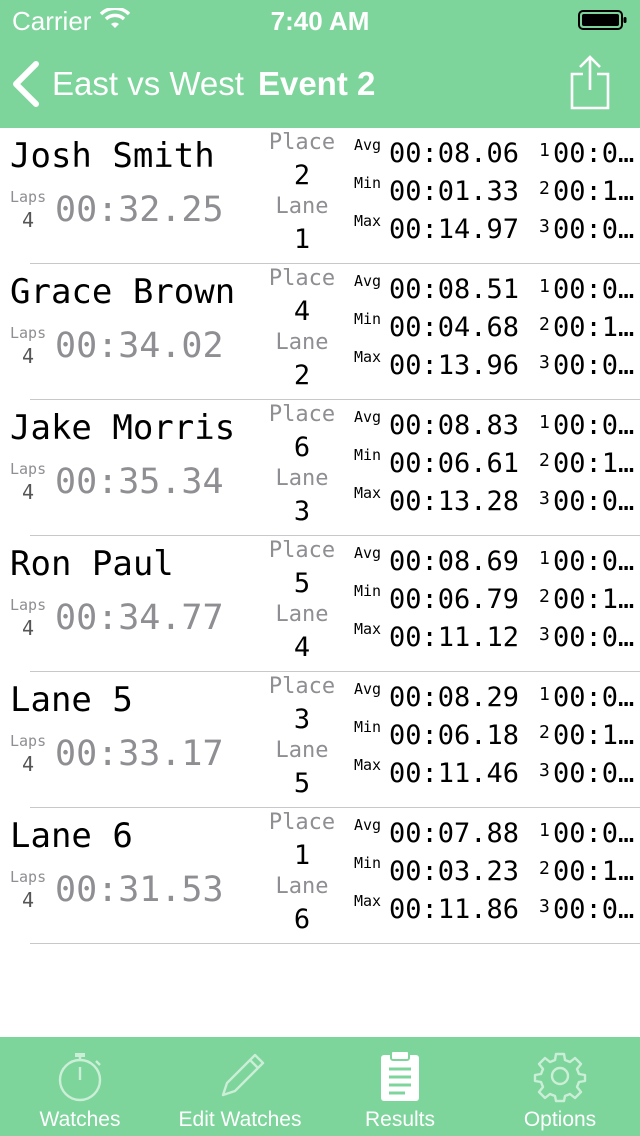 The width and height of the screenshot is (640, 1136). What do you see at coordinates (316, 83) in the screenshot?
I see `nav-event: Event 2` at bounding box center [316, 83].